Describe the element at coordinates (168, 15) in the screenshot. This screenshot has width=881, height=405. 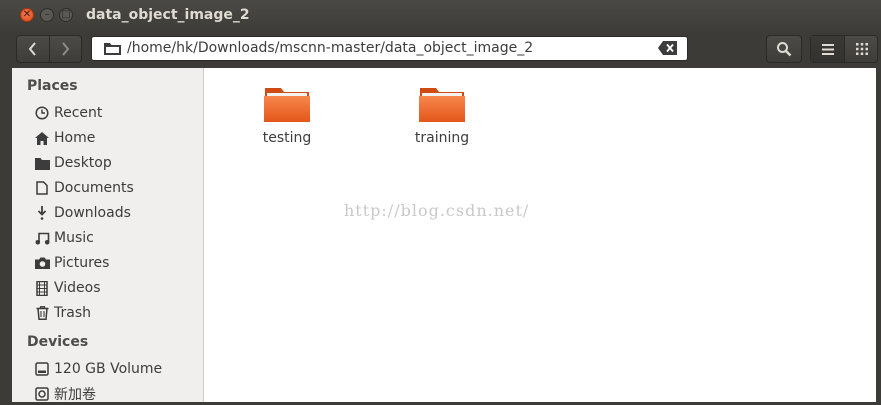
I see `window-title: data_object_image_2` at that location.